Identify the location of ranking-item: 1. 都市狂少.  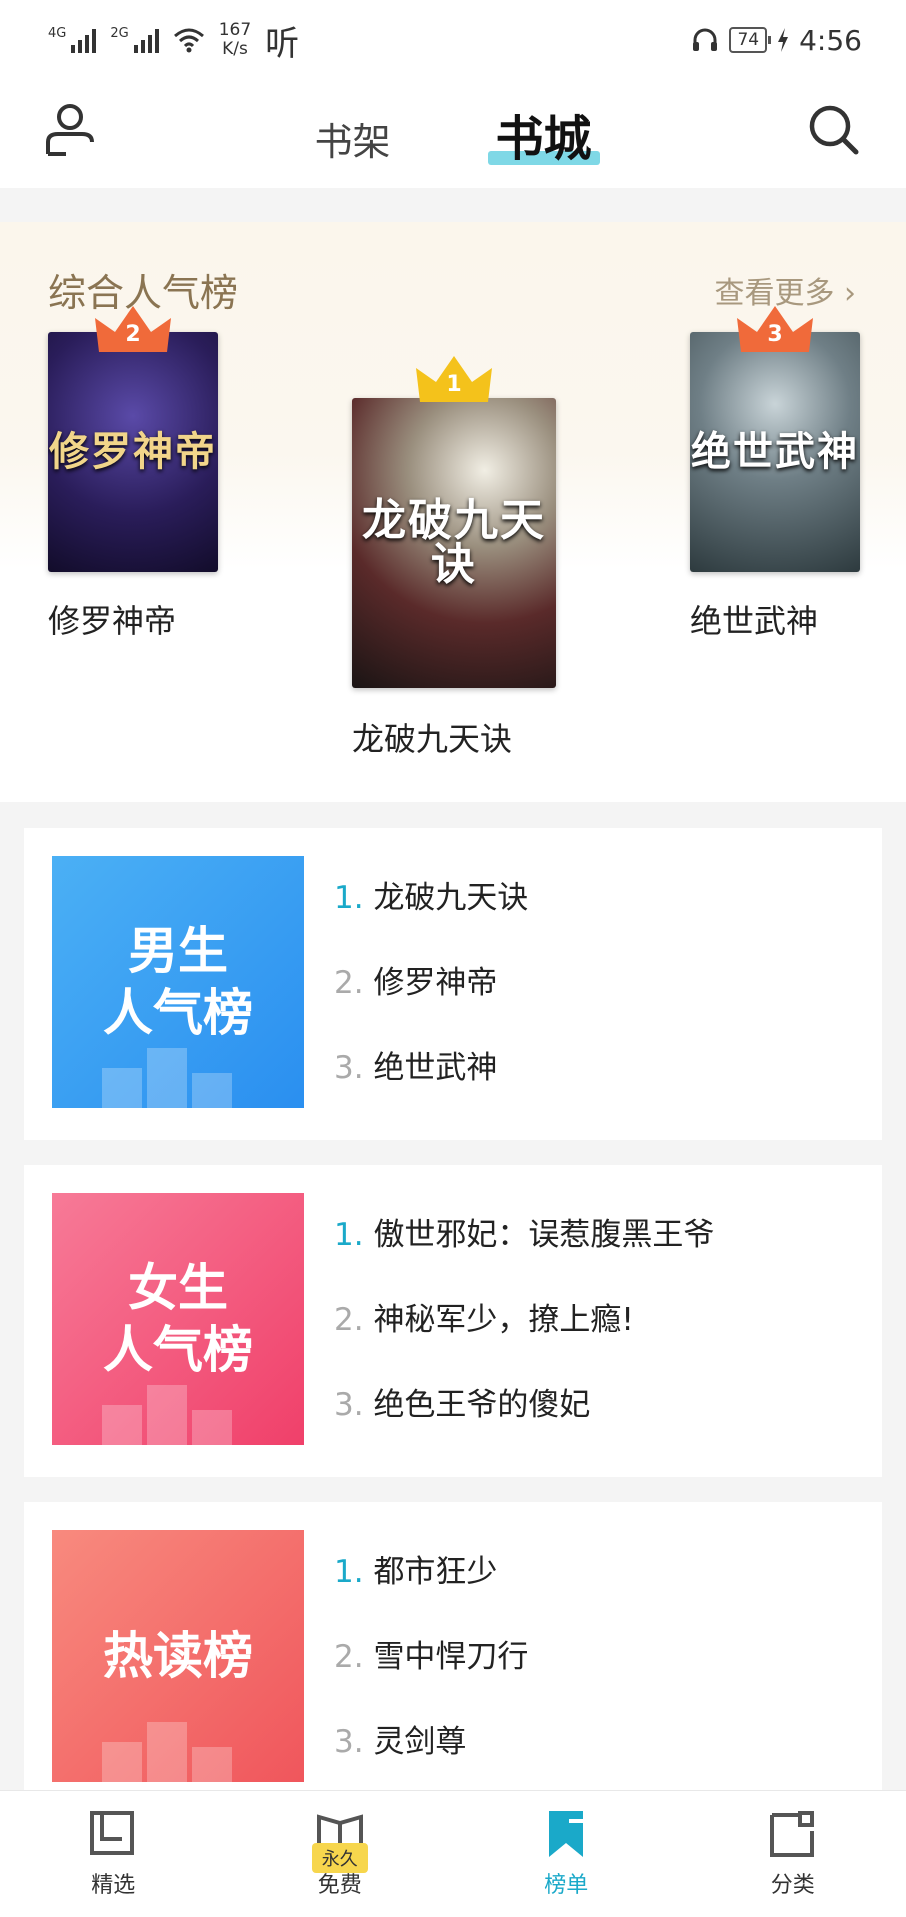
(431, 1584).